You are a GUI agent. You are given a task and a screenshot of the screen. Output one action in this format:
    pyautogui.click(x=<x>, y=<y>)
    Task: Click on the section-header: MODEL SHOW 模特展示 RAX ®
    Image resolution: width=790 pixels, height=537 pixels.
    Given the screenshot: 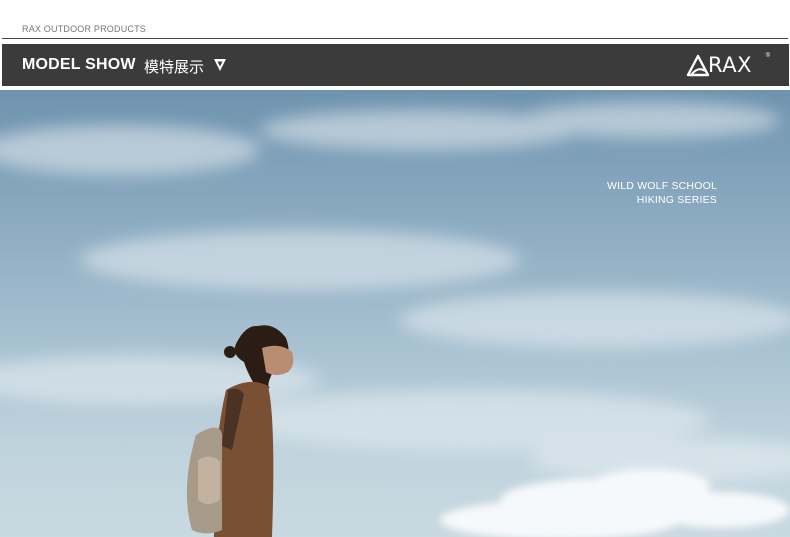 What is the action you would take?
    pyautogui.click(x=395, y=65)
    